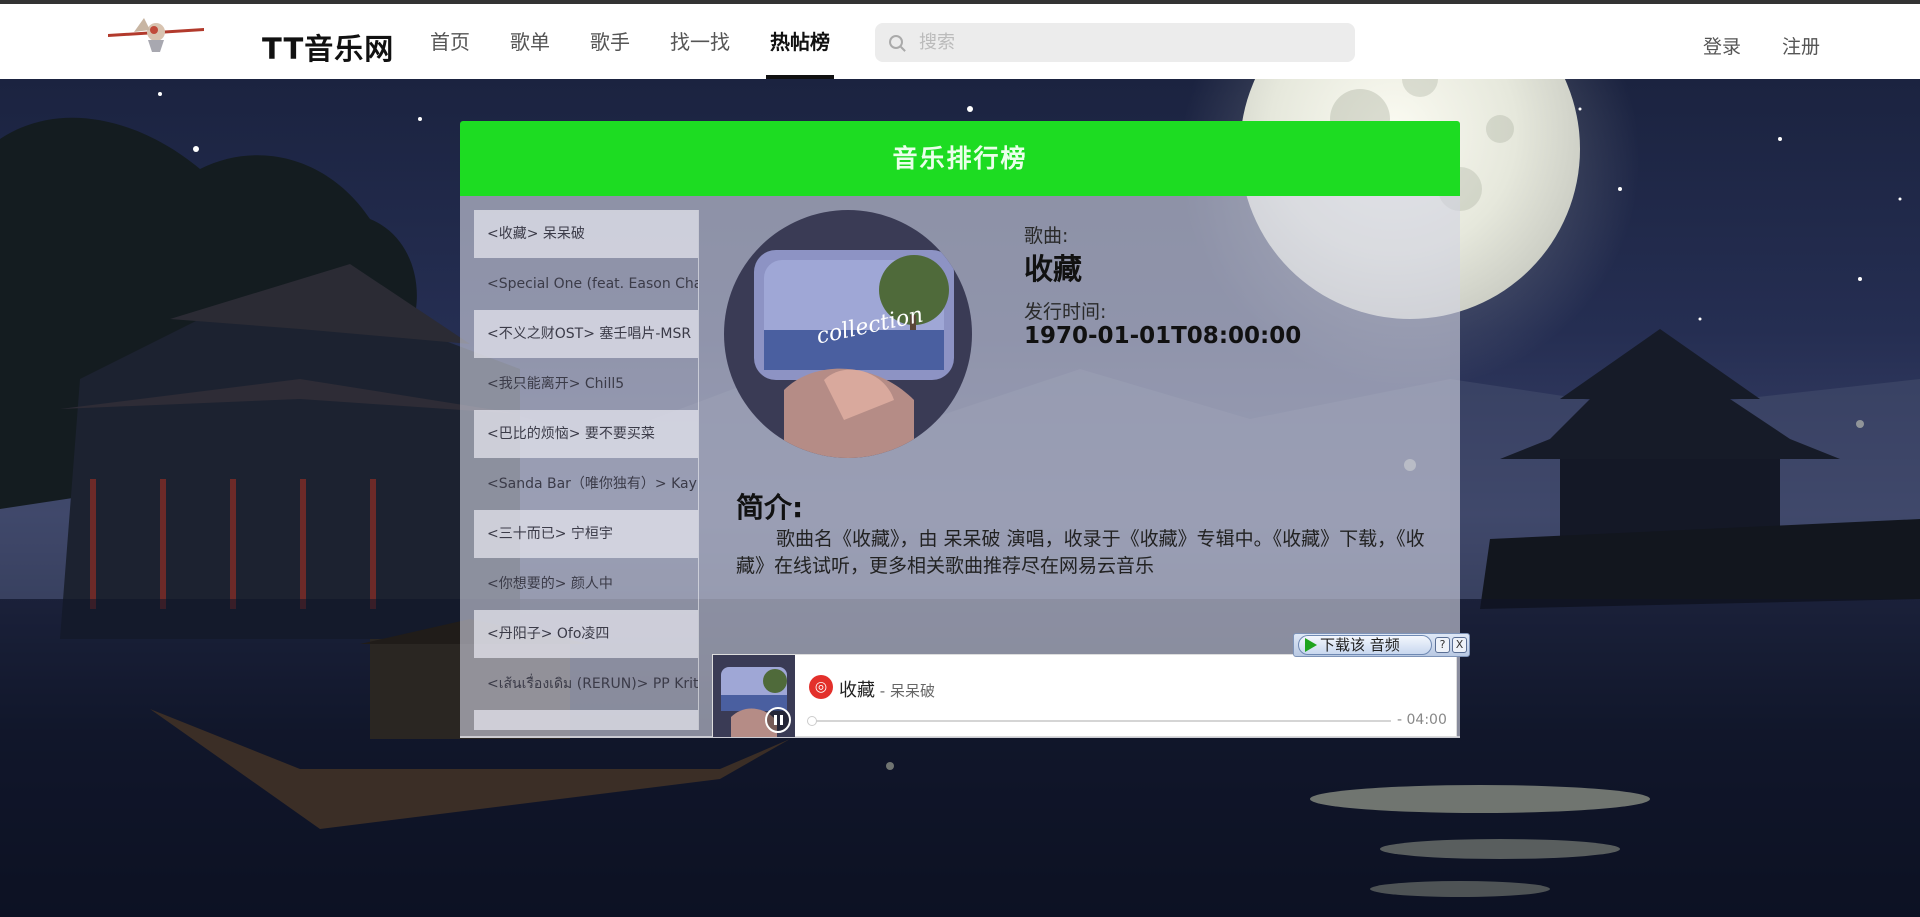 The width and height of the screenshot is (1920, 917). What do you see at coordinates (530, 41) in the screenshot?
I see `nav-playlists: 歌单` at bounding box center [530, 41].